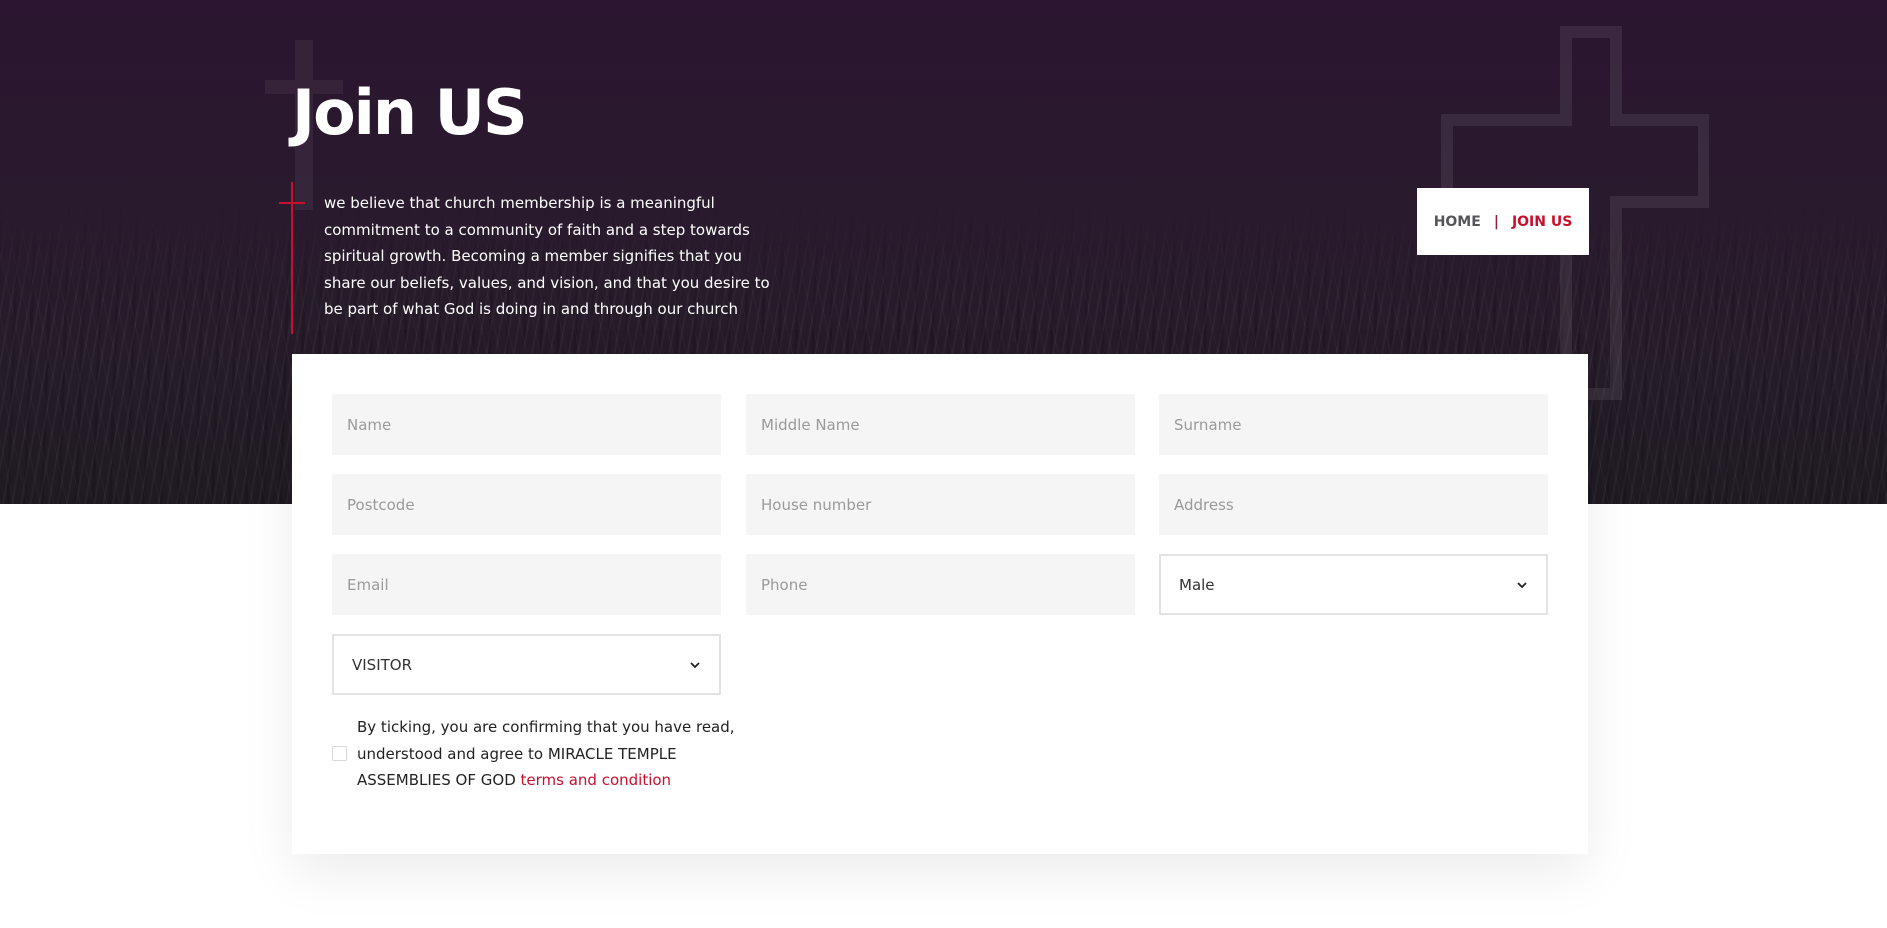  Describe the element at coordinates (526, 504) in the screenshot. I see `postcode-input` at that location.